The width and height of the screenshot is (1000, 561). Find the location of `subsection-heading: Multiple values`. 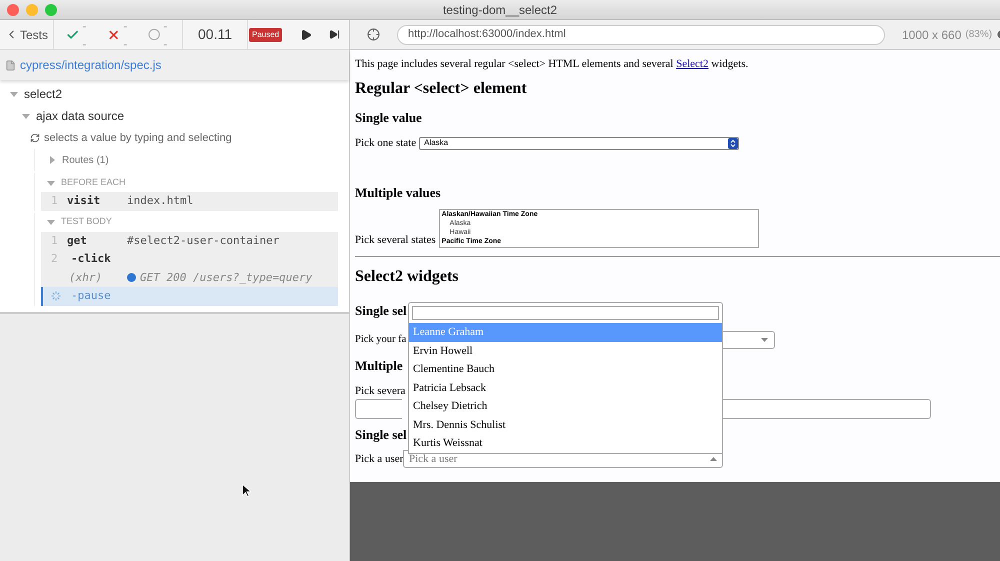

subsection-heading: Multiple values is located at coordinates (398, 193).